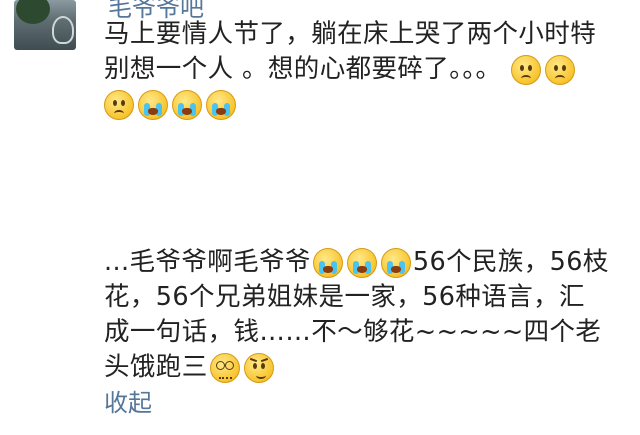  Describe the element at coordinates (350, 34) in the screenshot. I see `comment-text-segment: 马上要情人节了，躺在床上哭了两个小时特` at that location.